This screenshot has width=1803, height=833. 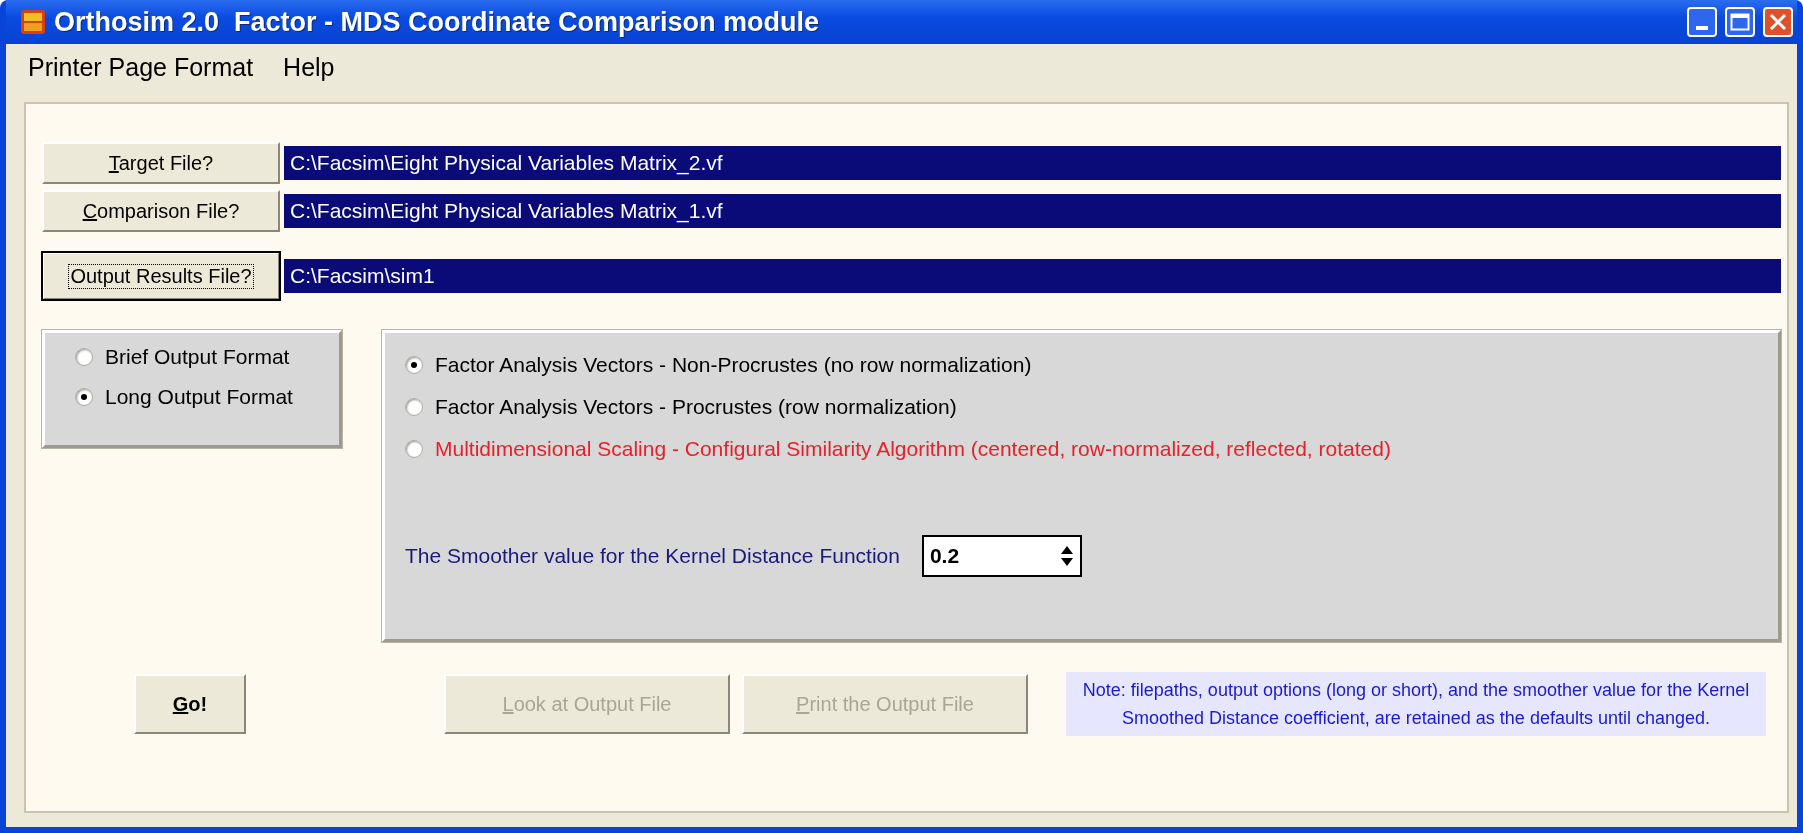 I want to click on app-icon, so click(x=33, y=22).